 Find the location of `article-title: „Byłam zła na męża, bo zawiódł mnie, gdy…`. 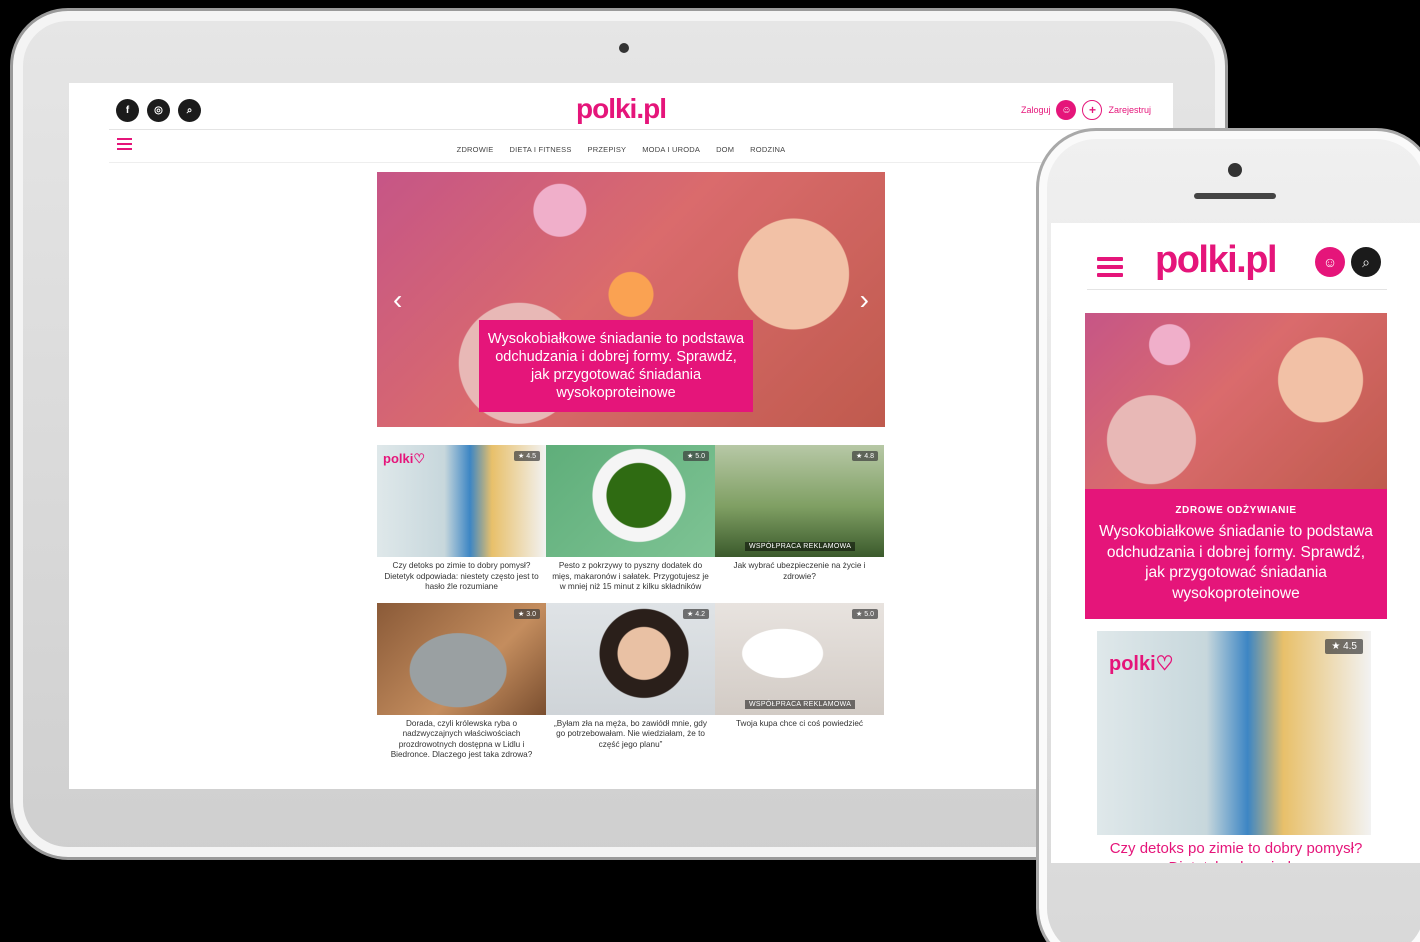

article-title: „Byłam zła na męża, bo zawiódł mnie, gdy… is located at coordinates (630, 733).